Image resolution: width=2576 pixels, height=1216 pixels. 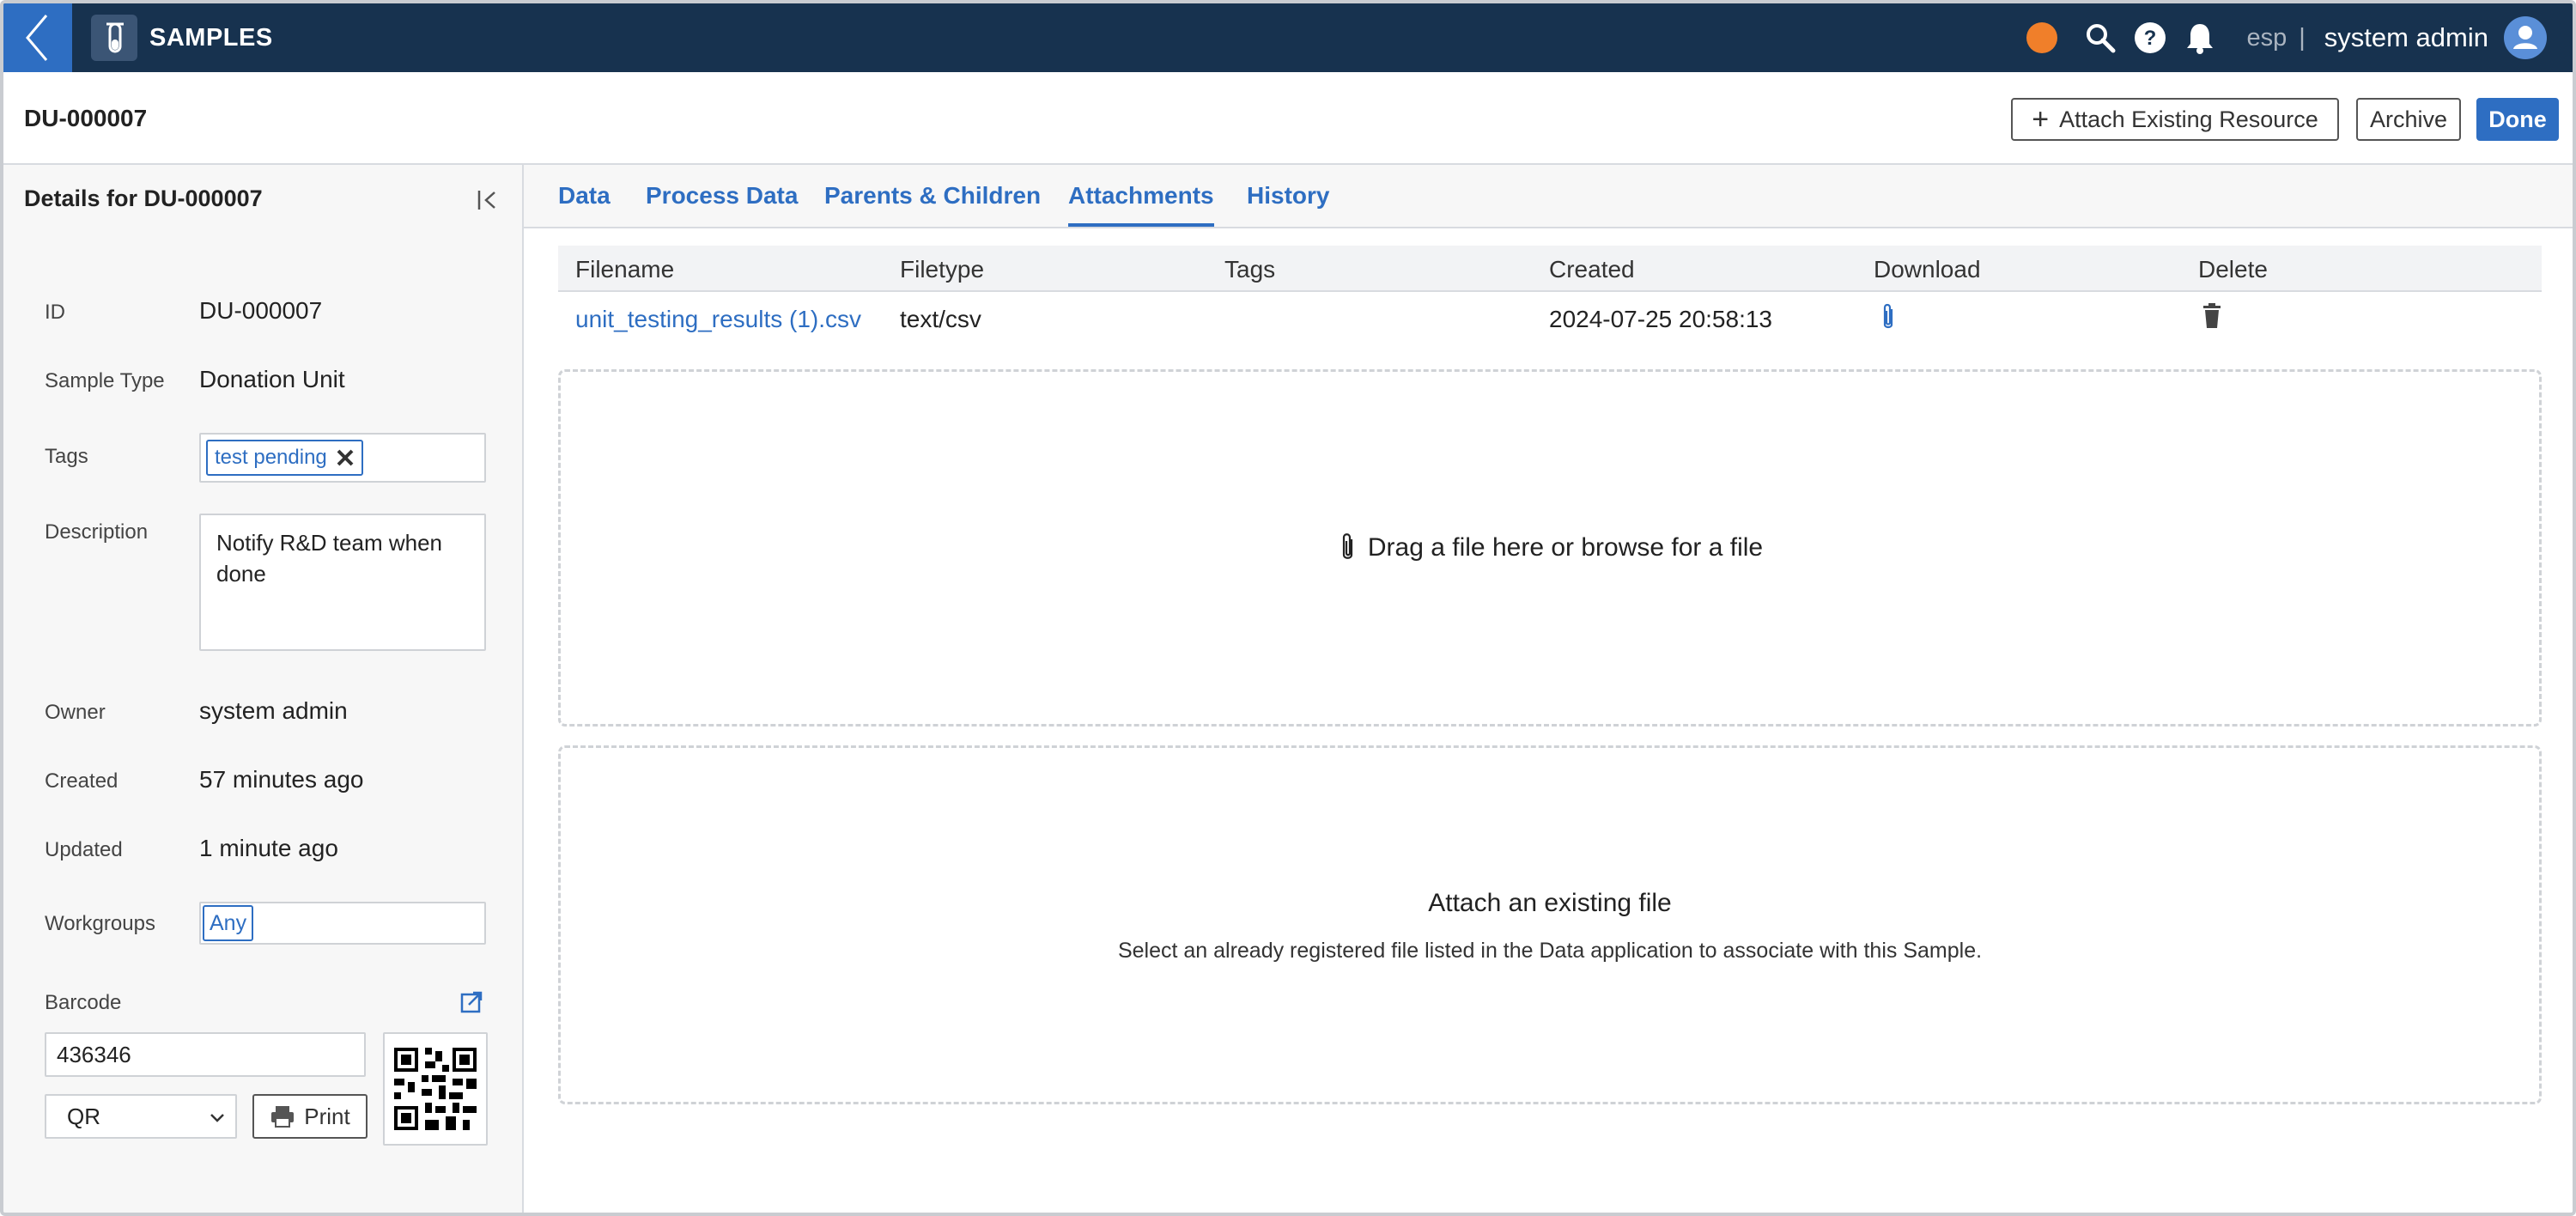 I want to click on sample-type-value: Donation Unit, so click(x=272, y=379).